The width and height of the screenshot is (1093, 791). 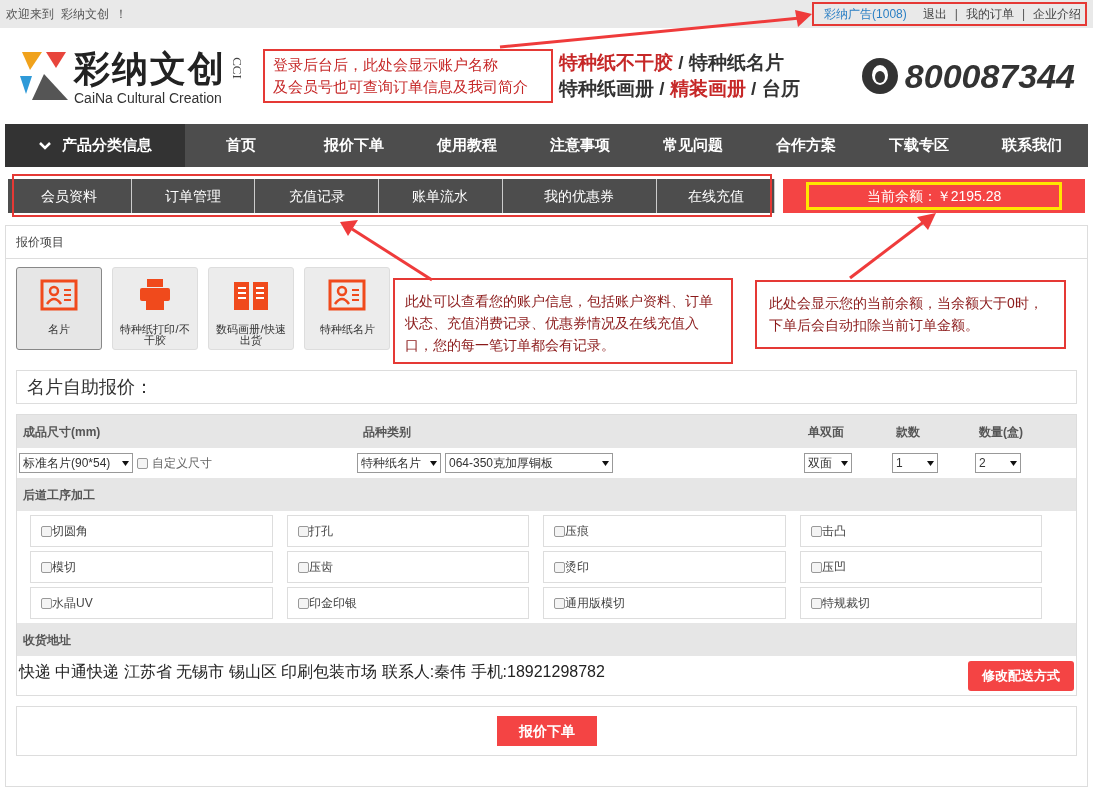 I want to click on section-label: 后道工序加工, so click(x=59, y=495).